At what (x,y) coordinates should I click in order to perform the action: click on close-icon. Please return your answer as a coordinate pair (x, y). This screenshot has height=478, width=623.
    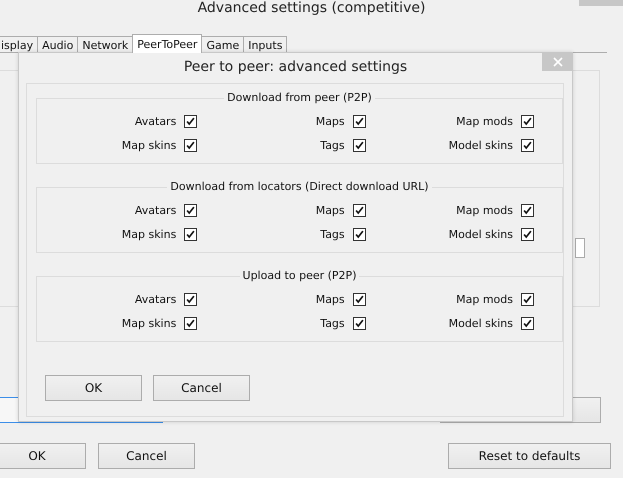
    Looking at the image, I should click on (557, 61).